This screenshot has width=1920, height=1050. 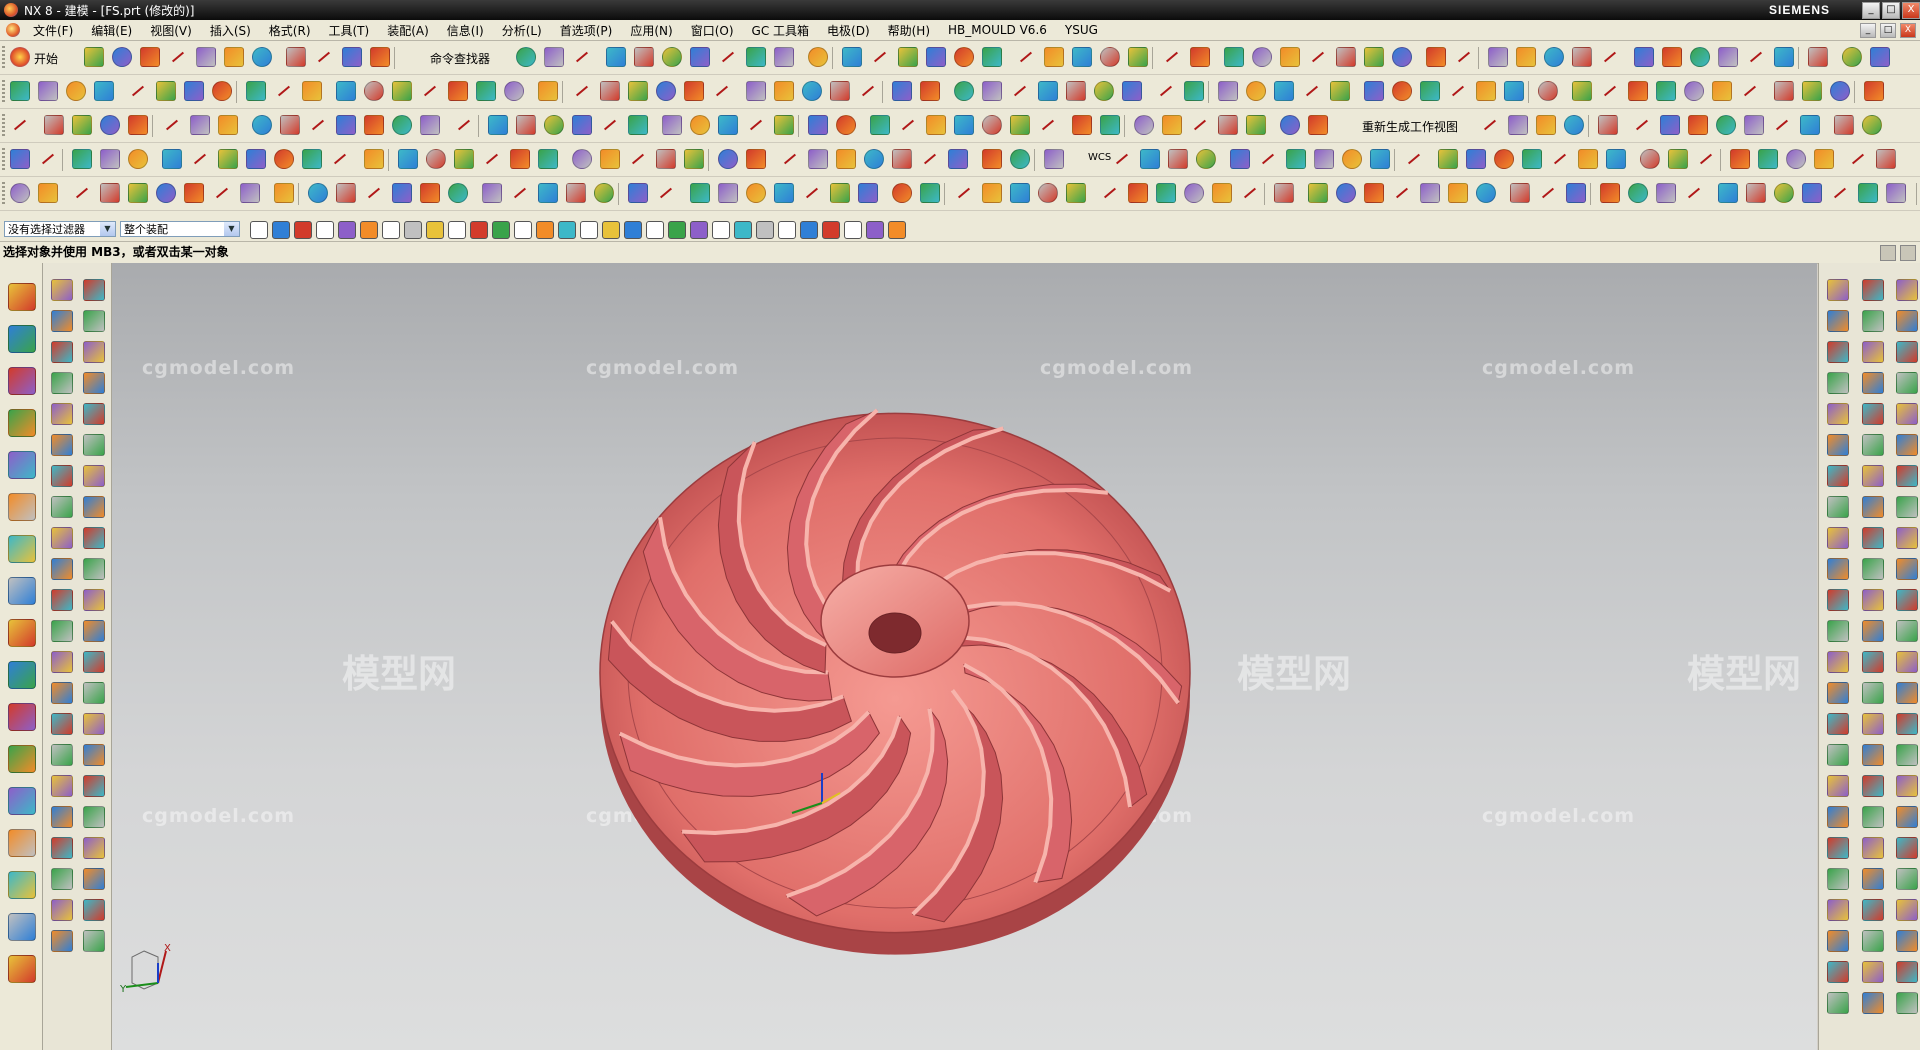 What do you see at coordinates (1871, 10) in the screenshot?
I see `minimize-button: _` at bounding box center [1871, 10].